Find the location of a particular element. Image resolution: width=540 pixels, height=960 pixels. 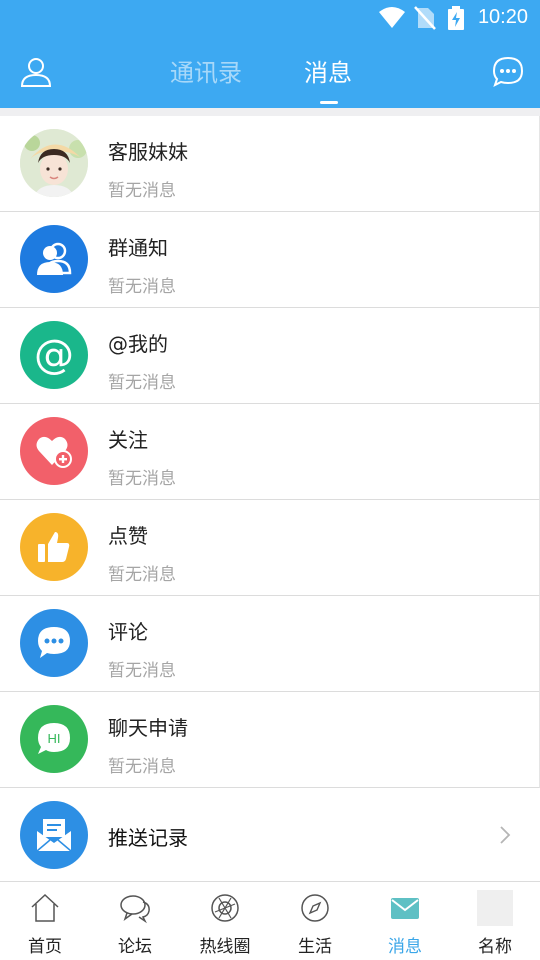

top-bar: 10:20 通讯录 消息 is located at coordinates (270, 54).